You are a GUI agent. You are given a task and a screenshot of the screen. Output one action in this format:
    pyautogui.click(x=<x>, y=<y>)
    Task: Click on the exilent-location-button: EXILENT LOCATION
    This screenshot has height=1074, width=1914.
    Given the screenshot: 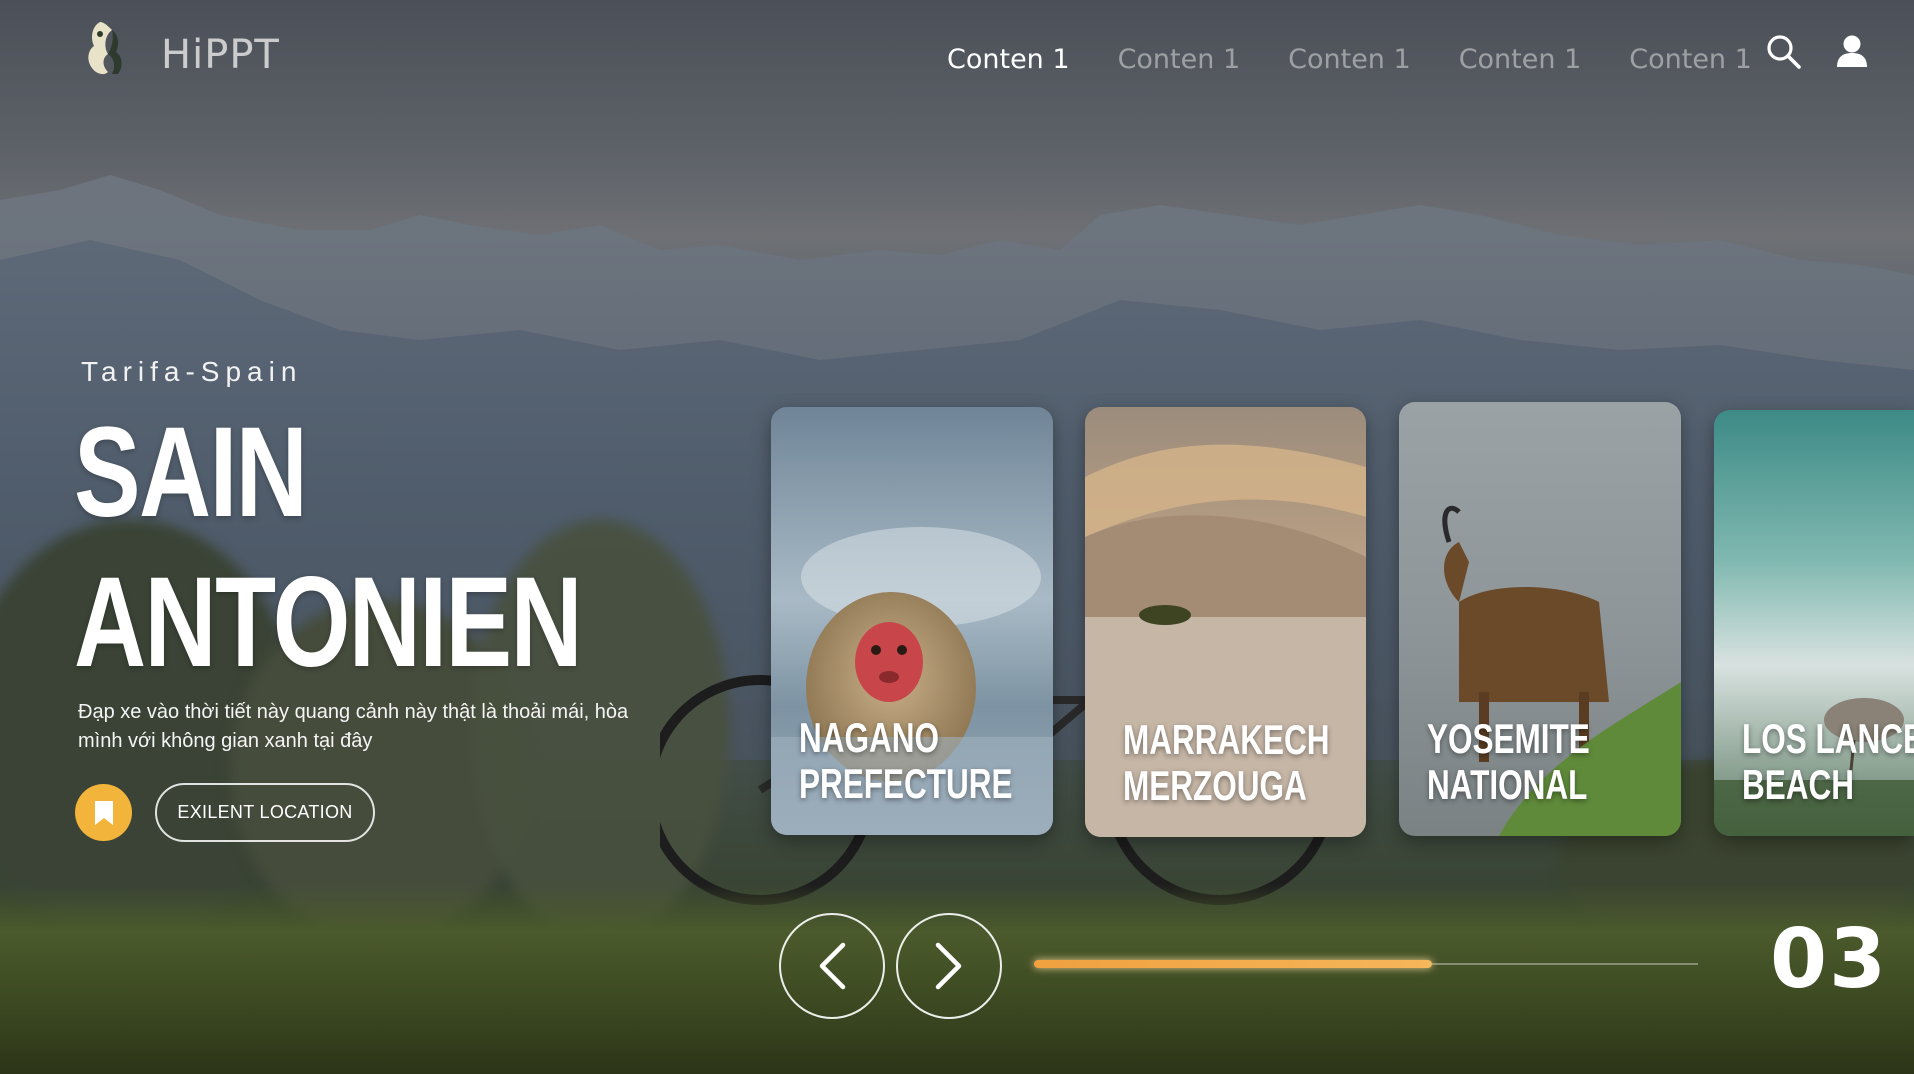 What is the action you would take?
    pyautogui.click(x=265, y=812)
    